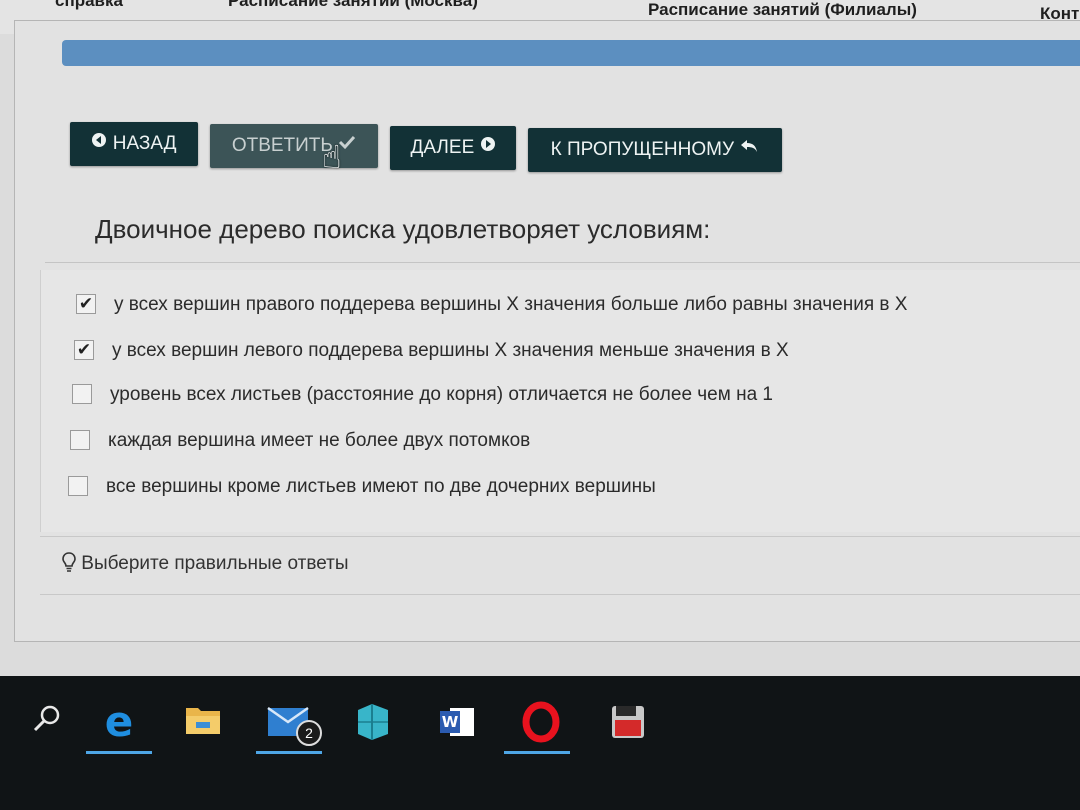 The width and height of the screenshot is (1080, 810). I want to click on word-icon: W, so click(457, 722).